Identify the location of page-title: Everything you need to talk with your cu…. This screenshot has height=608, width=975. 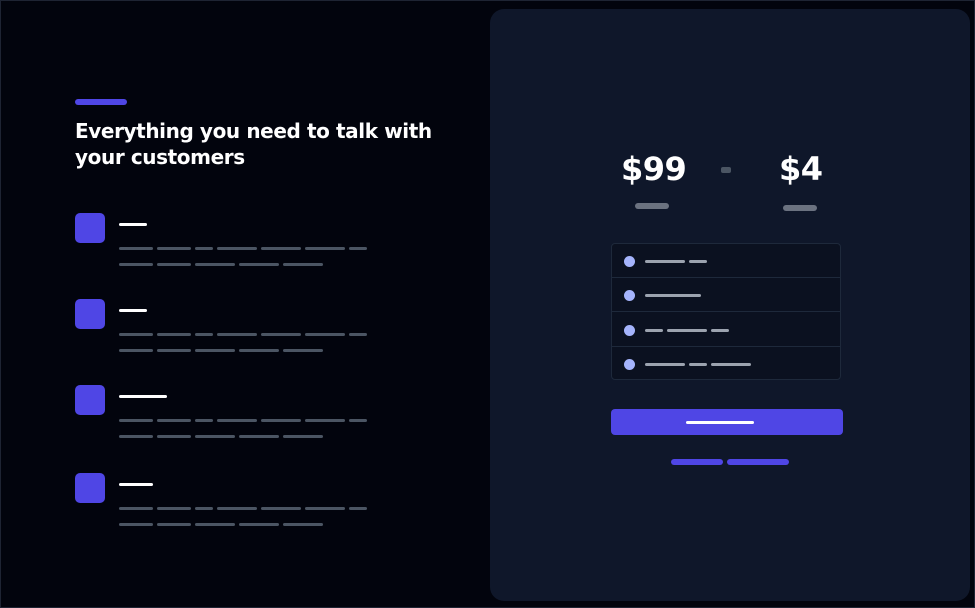
(253, 144).